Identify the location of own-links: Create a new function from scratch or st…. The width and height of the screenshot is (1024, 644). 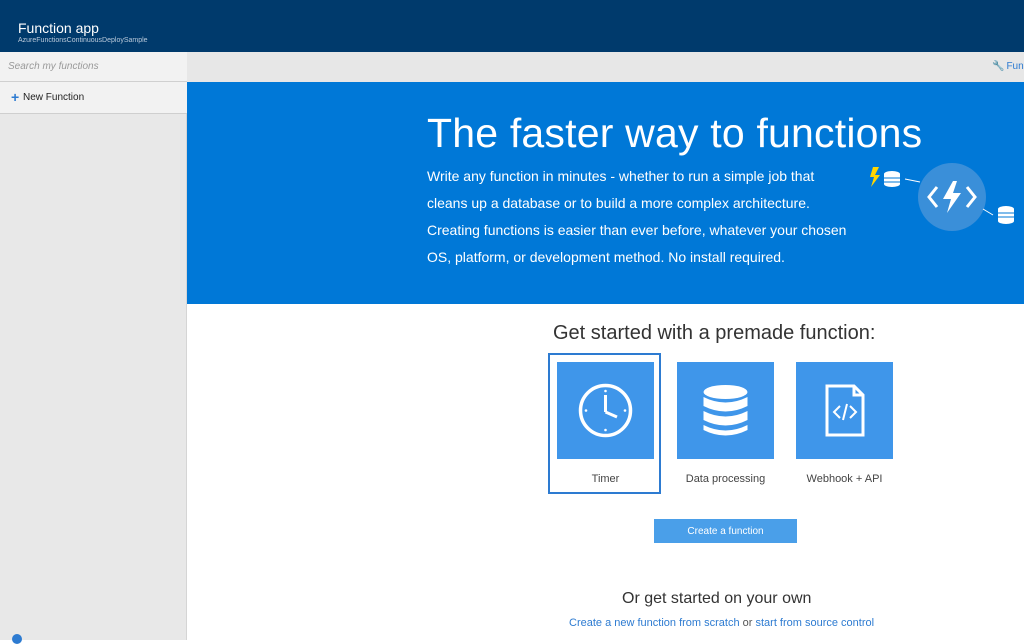
(721, 623).